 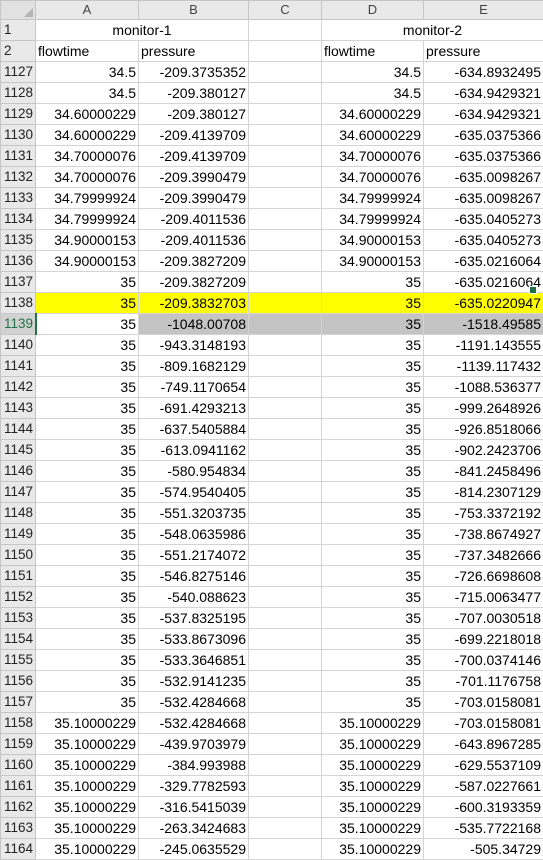 What do you see at coordinates (18, 597) in the screenshot?
I see `row-header: 1152` at bounding box center [18, 597].